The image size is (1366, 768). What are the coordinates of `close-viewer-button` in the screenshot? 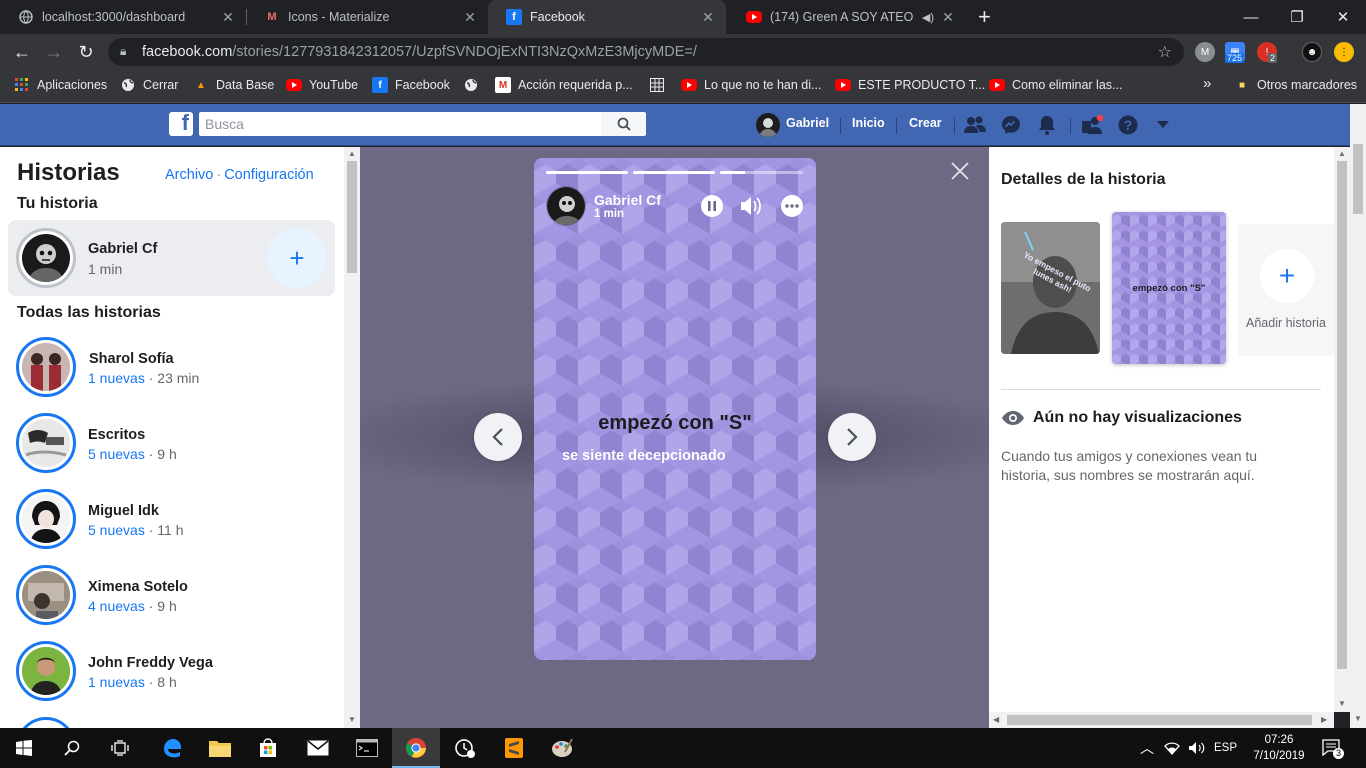 It's located at (962, 173).